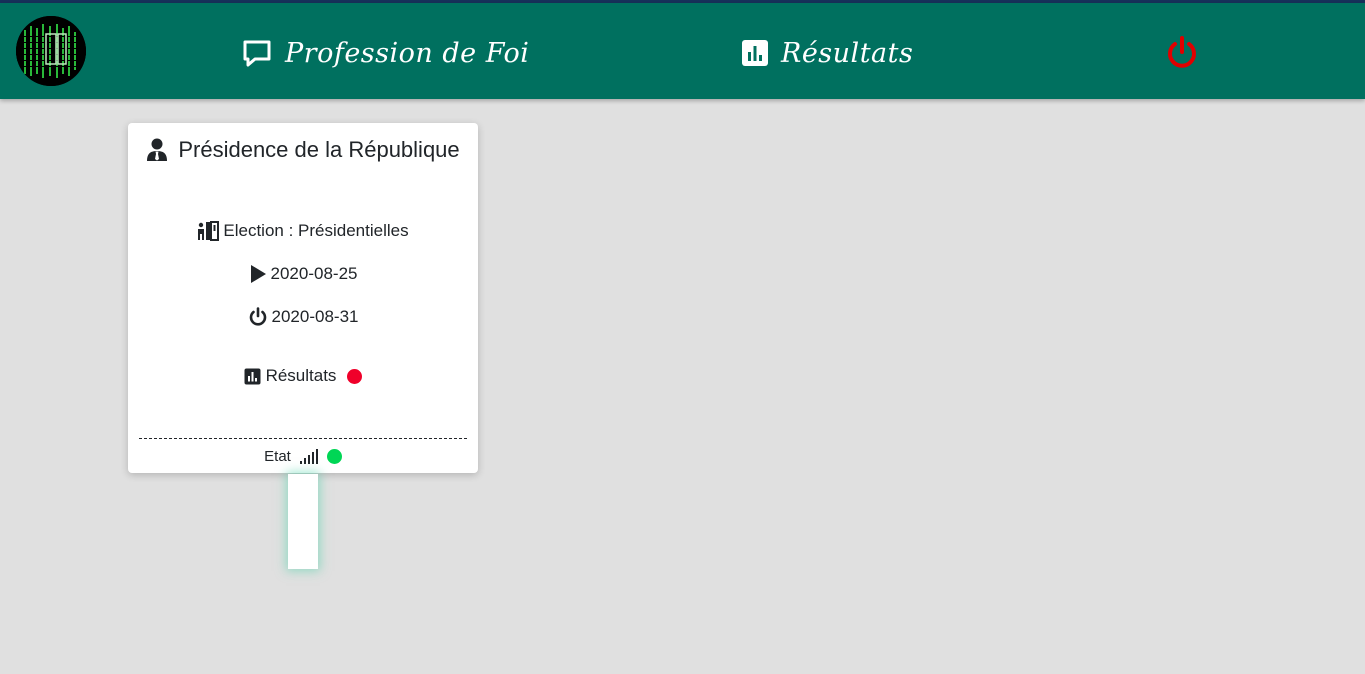  What do you see at coordinates (257, 53) in the screenshot?
I see `chat-bubble-icon` at bounding box center [257, 53].